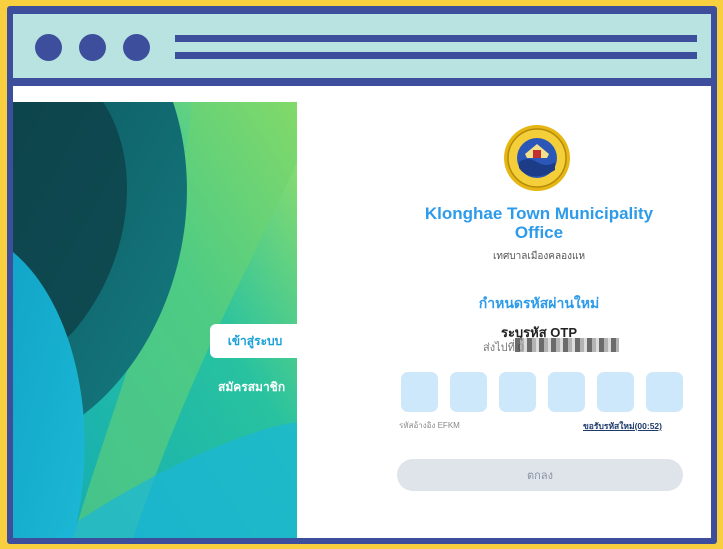  I want to click on reference-code: รหัสอ้างอิง EFKM, so click(429, 425).